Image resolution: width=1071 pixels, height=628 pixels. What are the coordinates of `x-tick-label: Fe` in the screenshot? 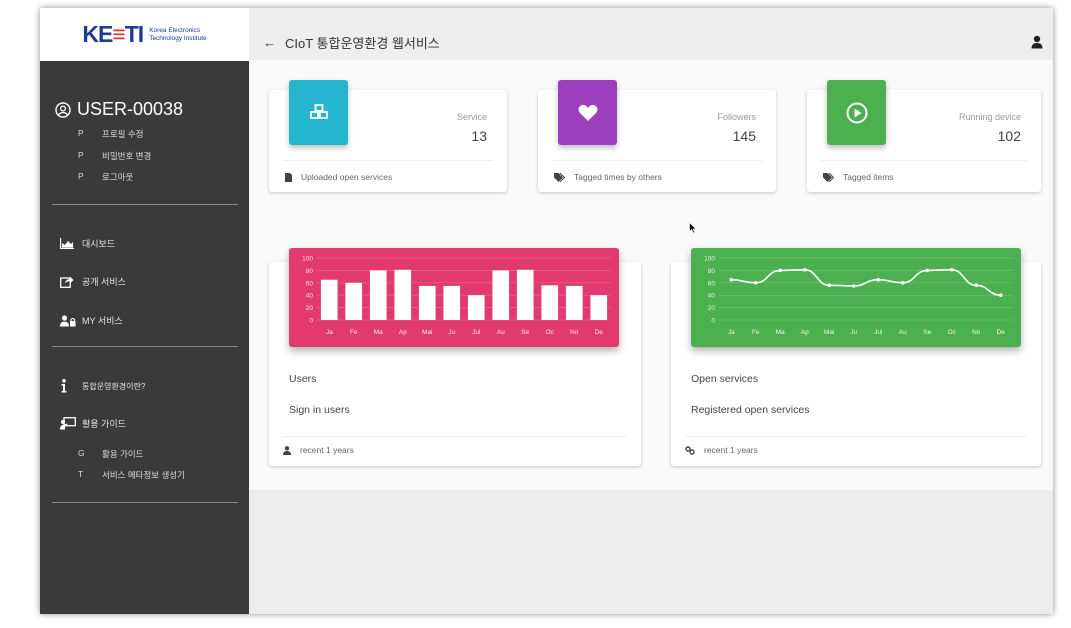 It's located at (354, 332).